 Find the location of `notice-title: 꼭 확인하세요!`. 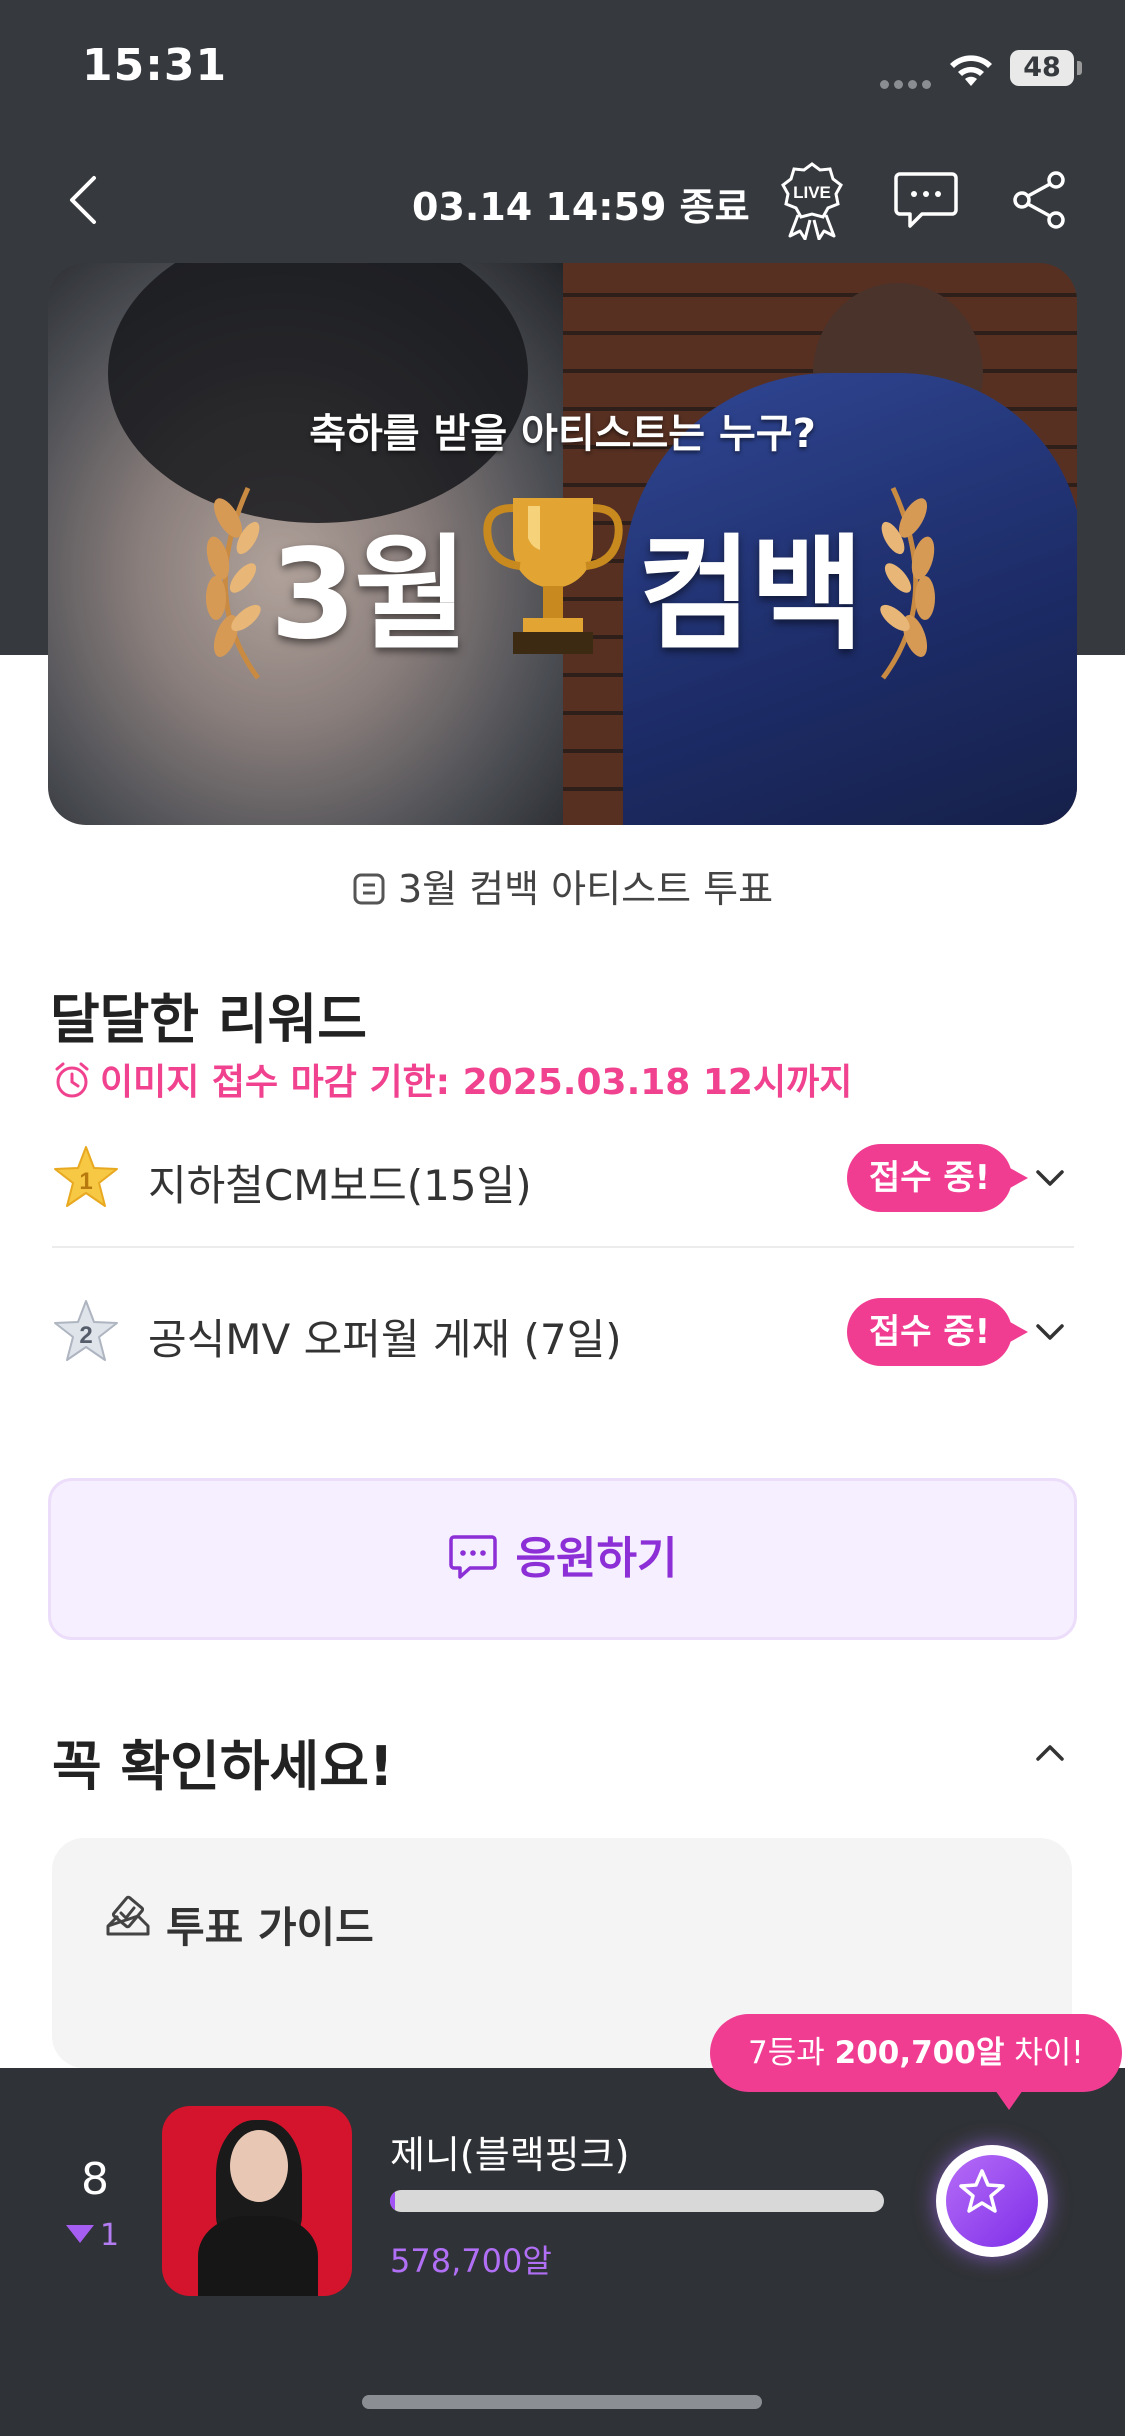

notice-title: 꼭 확인하세요! is located at coordinates (223, 1766).